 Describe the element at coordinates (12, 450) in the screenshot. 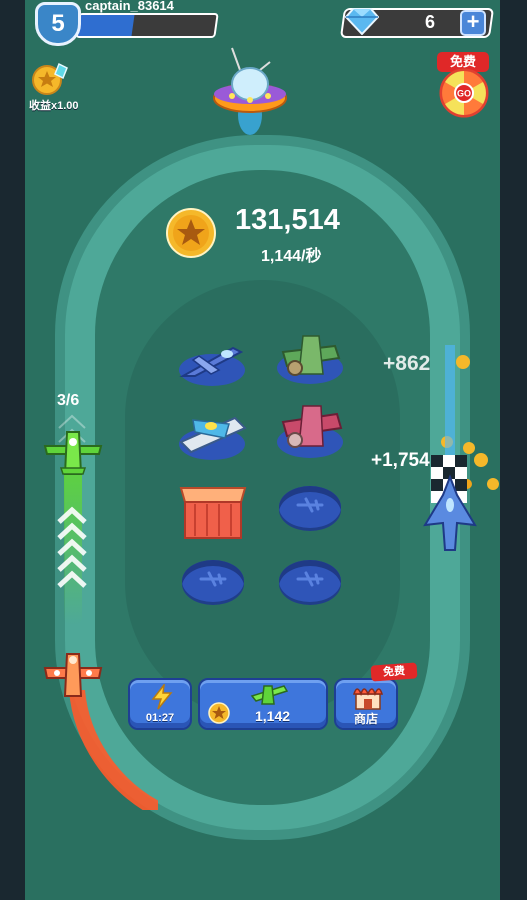

I see `left-letterbox` at that location.